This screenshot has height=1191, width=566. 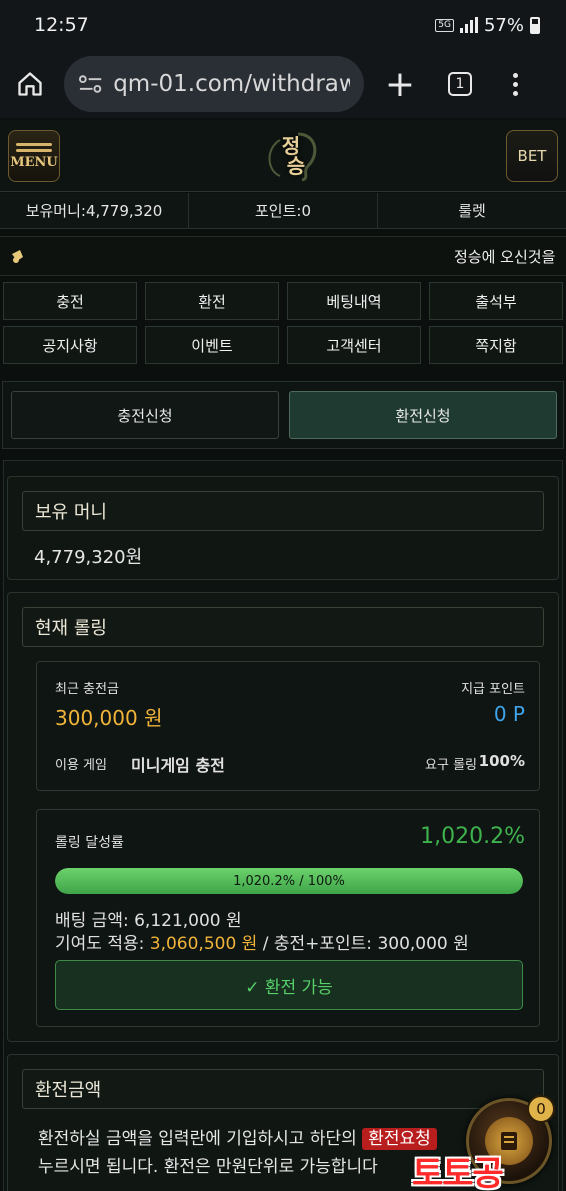 I want to click on nav-bet-history: 베팅내역, so click(x=354, y=301).